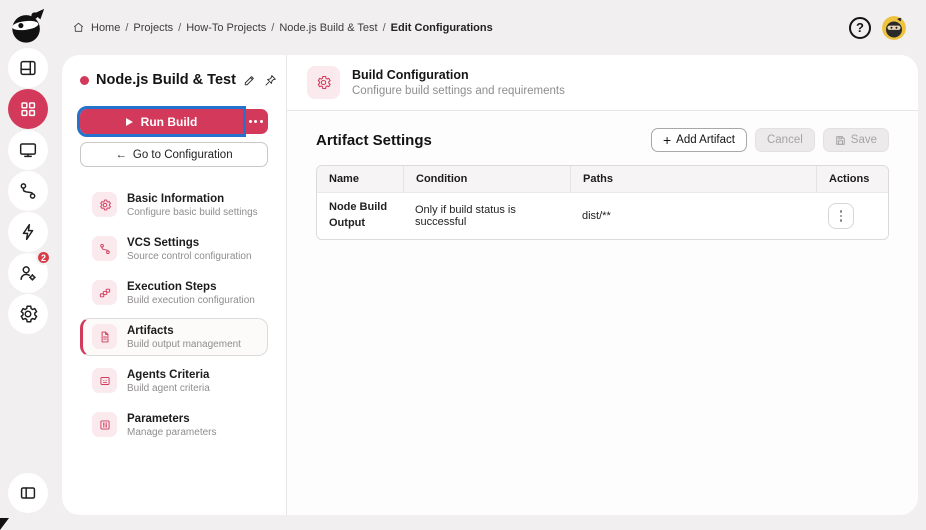  I want to click on page-title: Build Configuration, so click(410, 75).